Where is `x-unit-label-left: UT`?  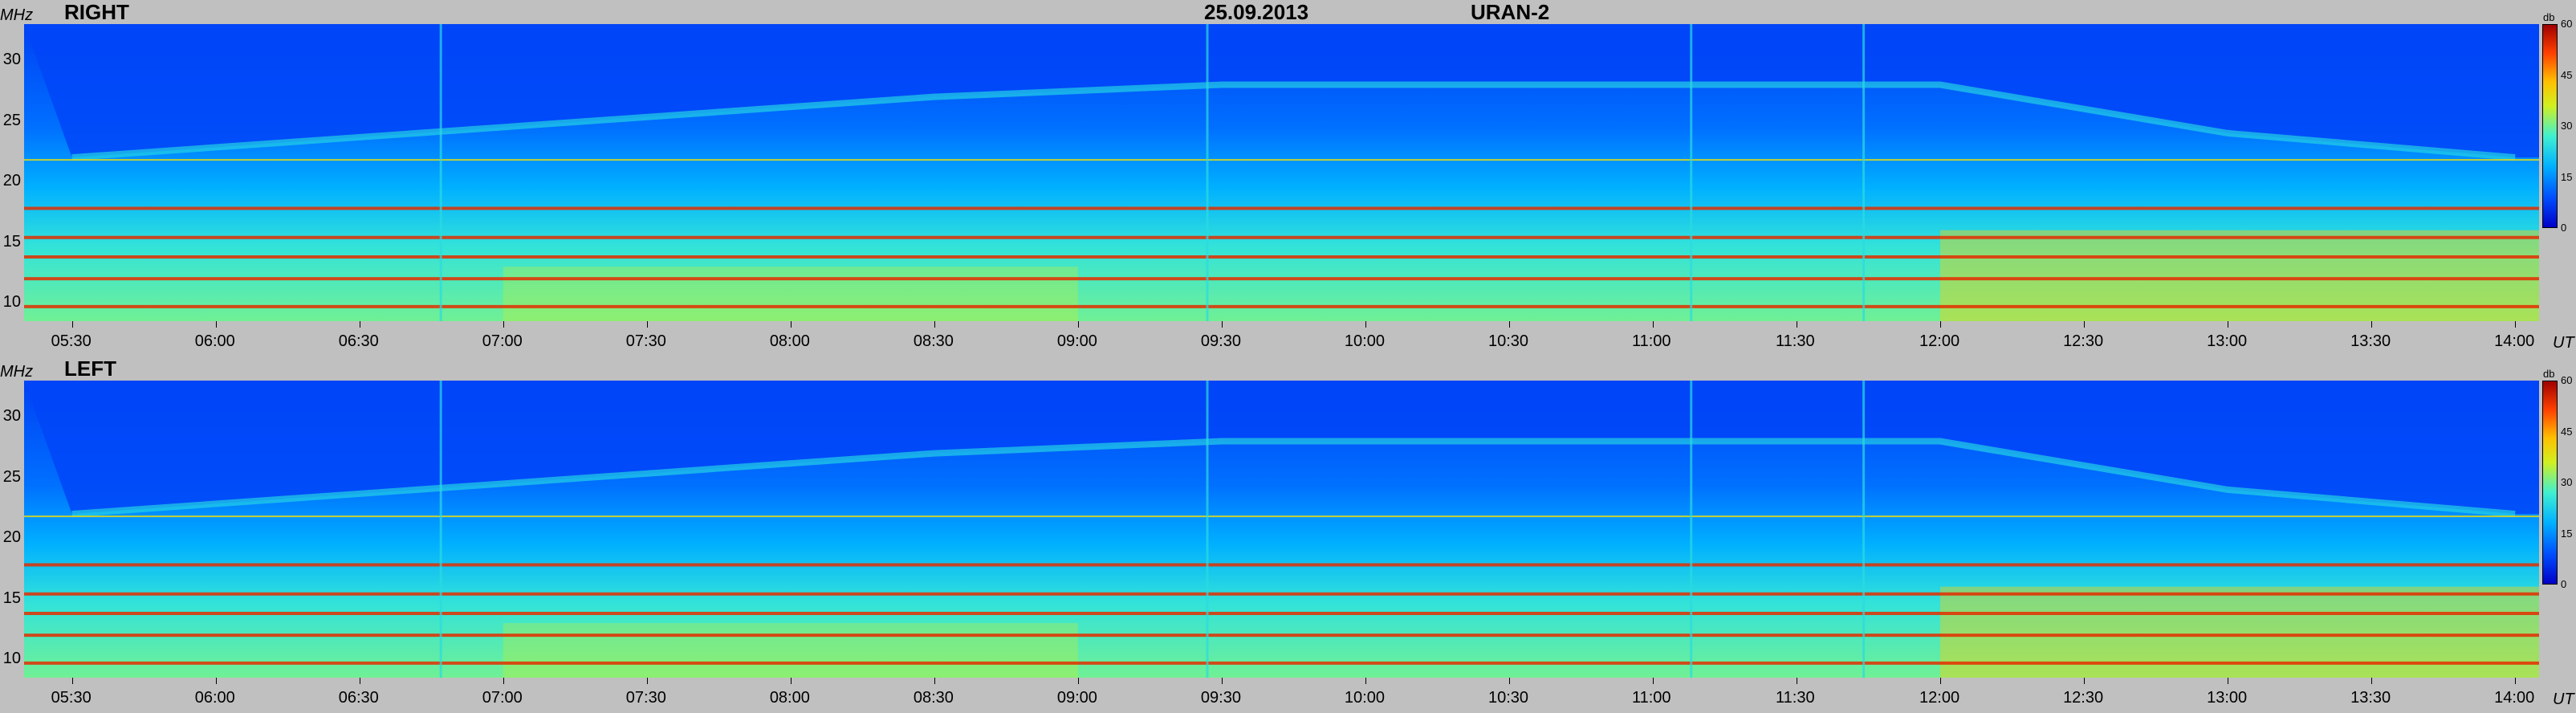
x-unit-label-left: UT is located at coordinates (2563, 699).